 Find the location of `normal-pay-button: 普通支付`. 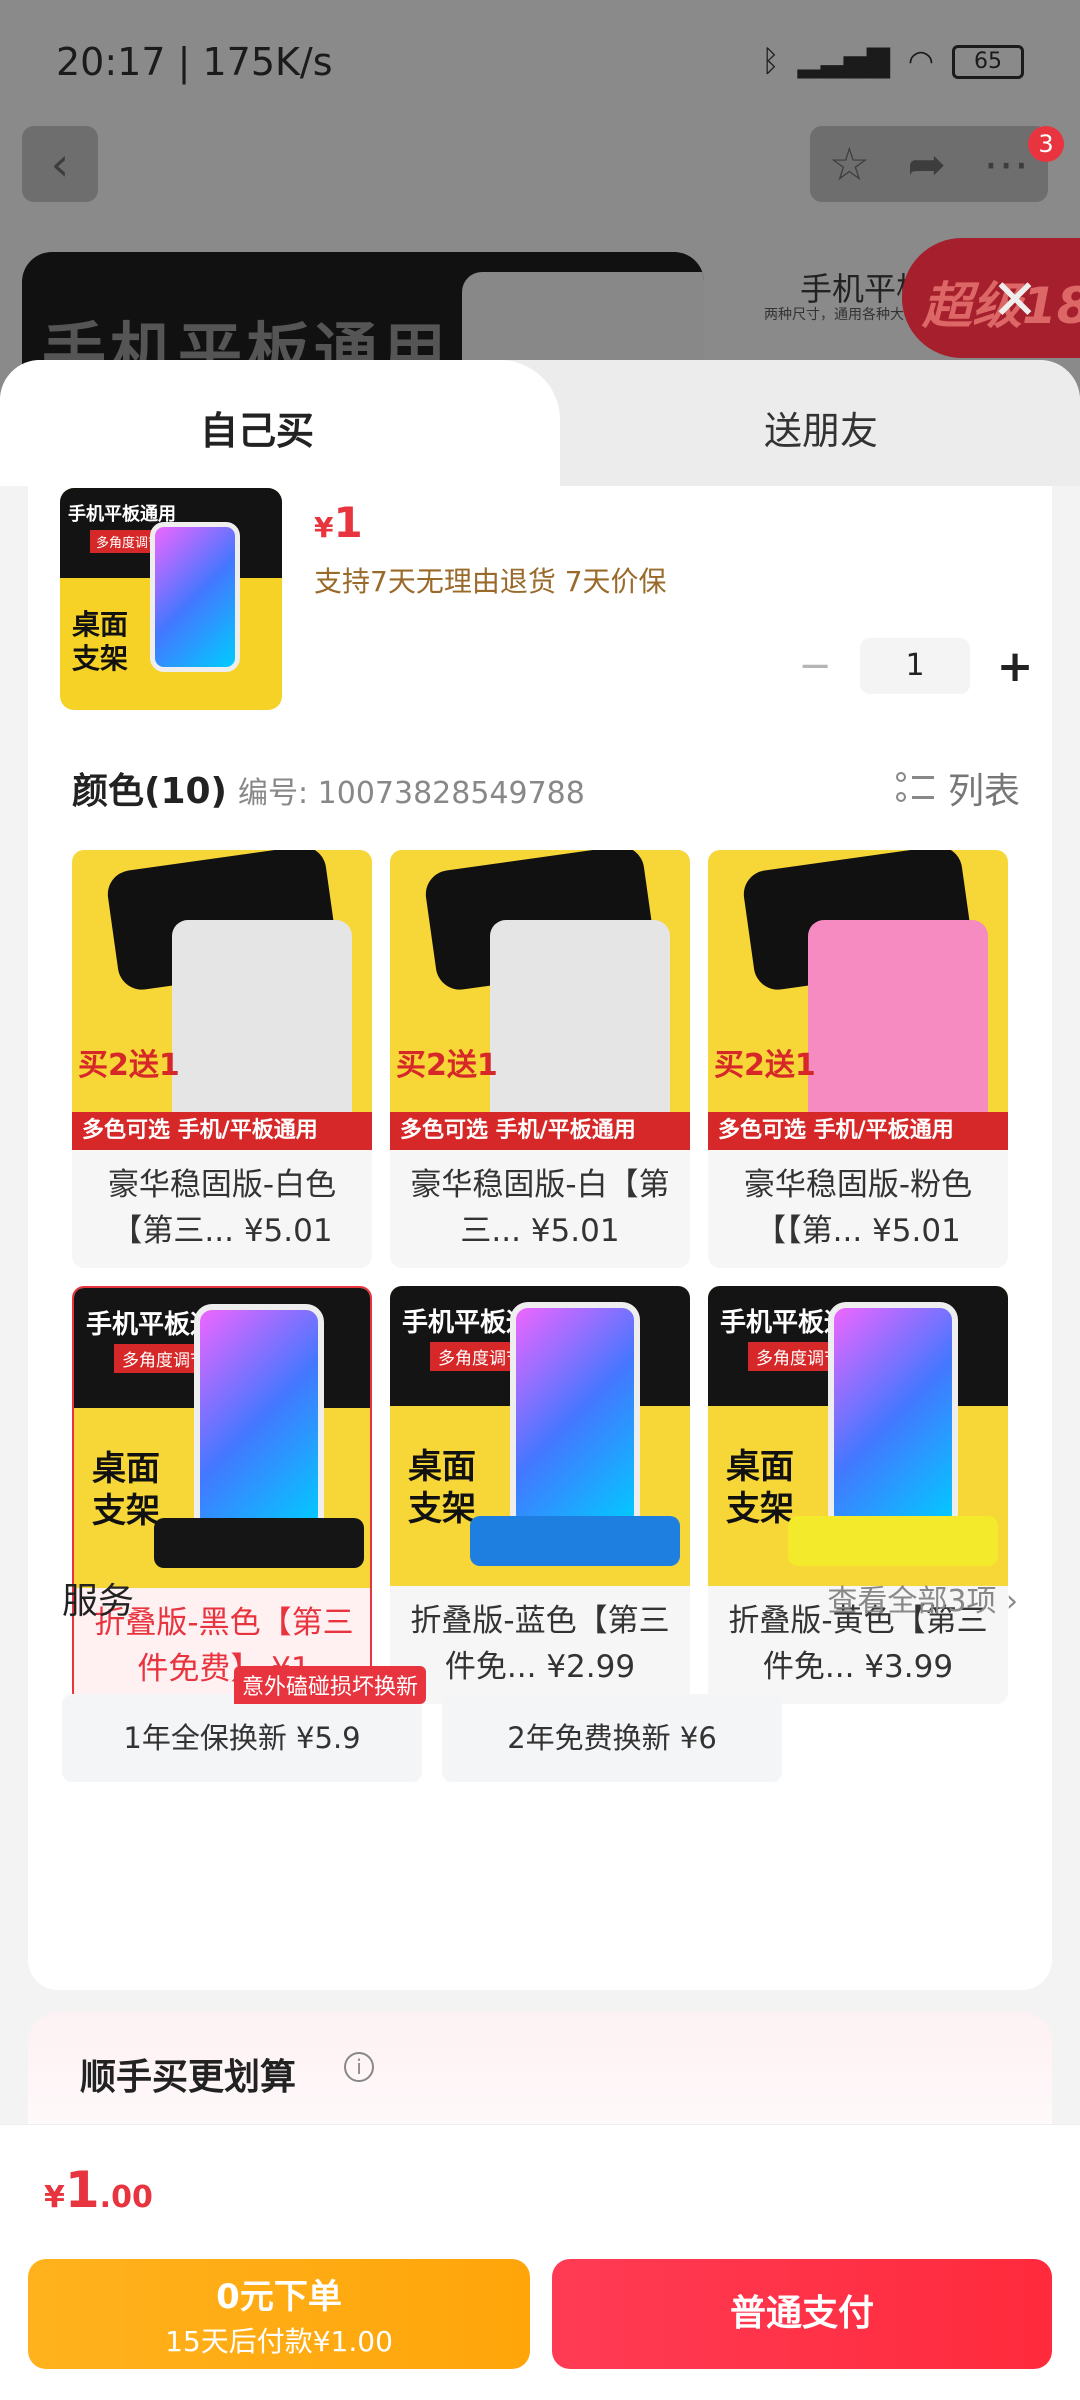

normal-pay-button: 普通支付 is located at coordinates (802, 2314).